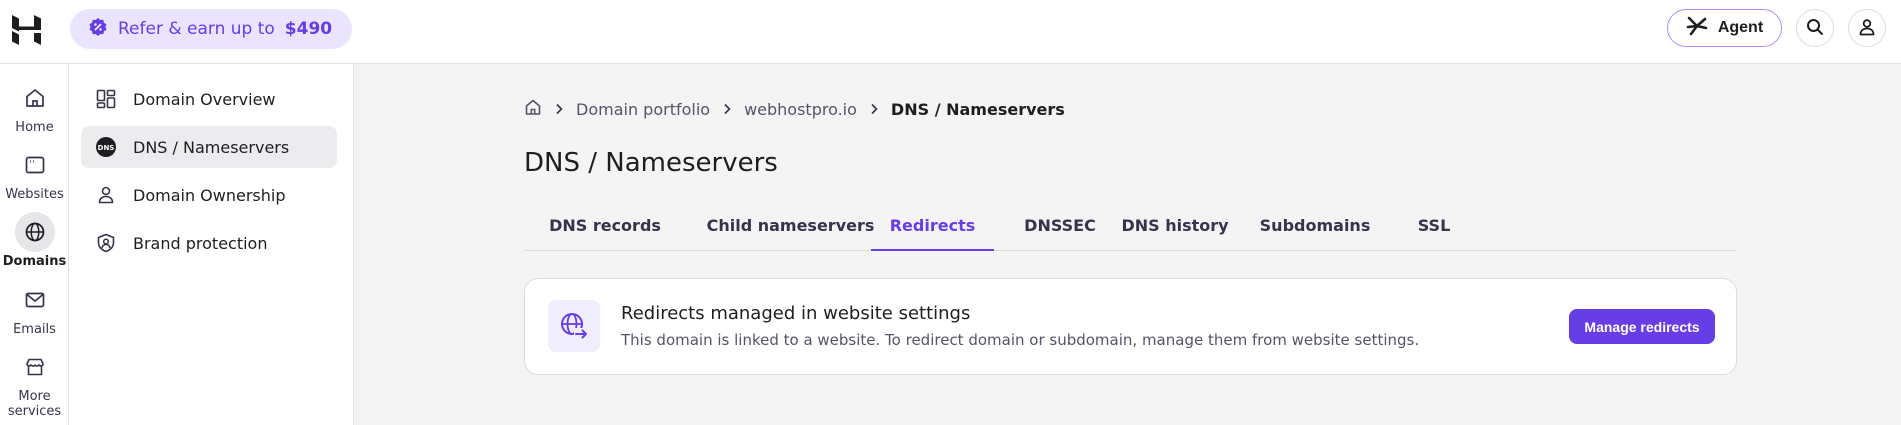 Image resolution: width=1901 pixels, height=425 pixels. I want to click on globe-icon, so click(34, 232).